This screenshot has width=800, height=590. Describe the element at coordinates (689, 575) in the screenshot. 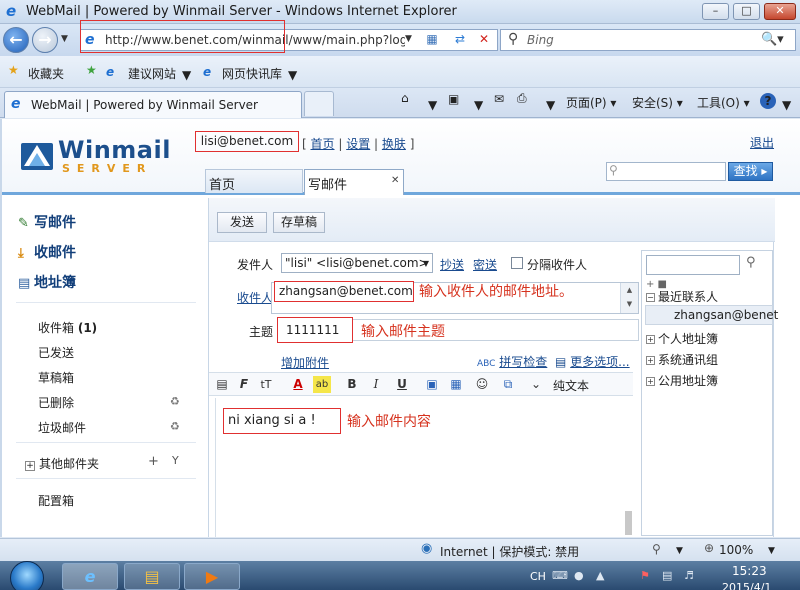

I see `volume-icon: ♬` at that location.